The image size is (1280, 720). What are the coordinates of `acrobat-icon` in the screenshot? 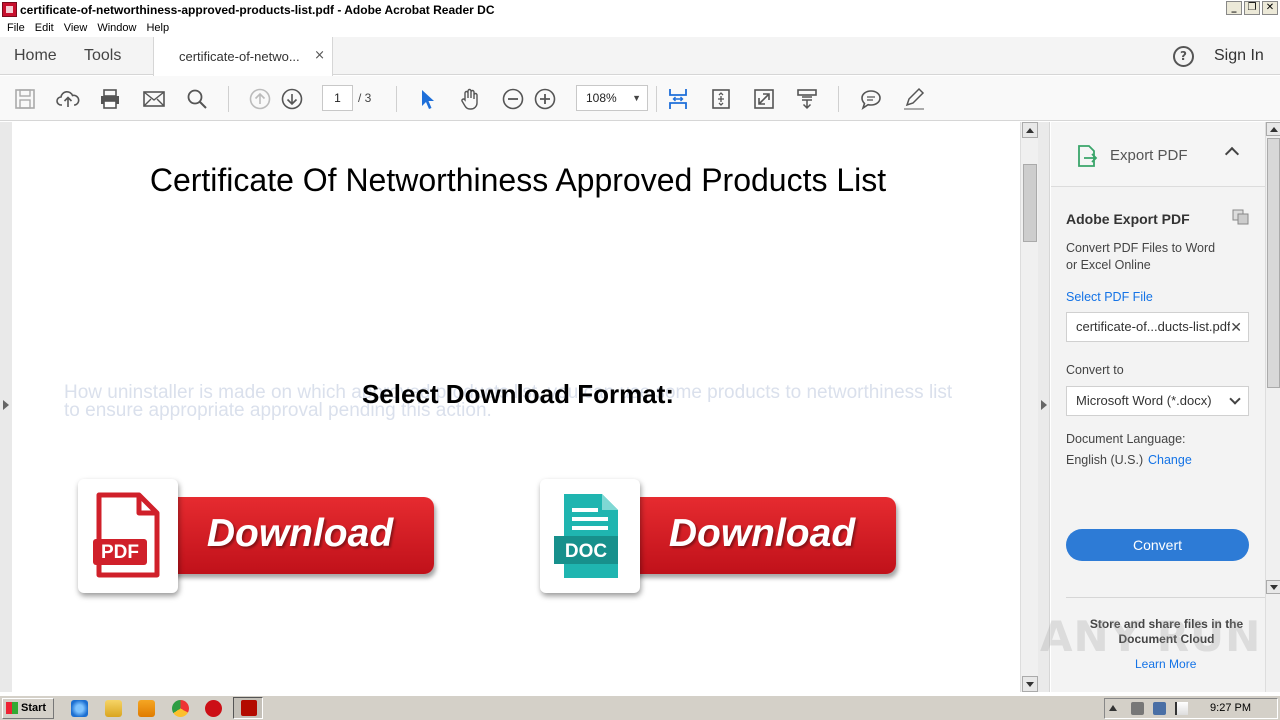 It's located at (249, 708).